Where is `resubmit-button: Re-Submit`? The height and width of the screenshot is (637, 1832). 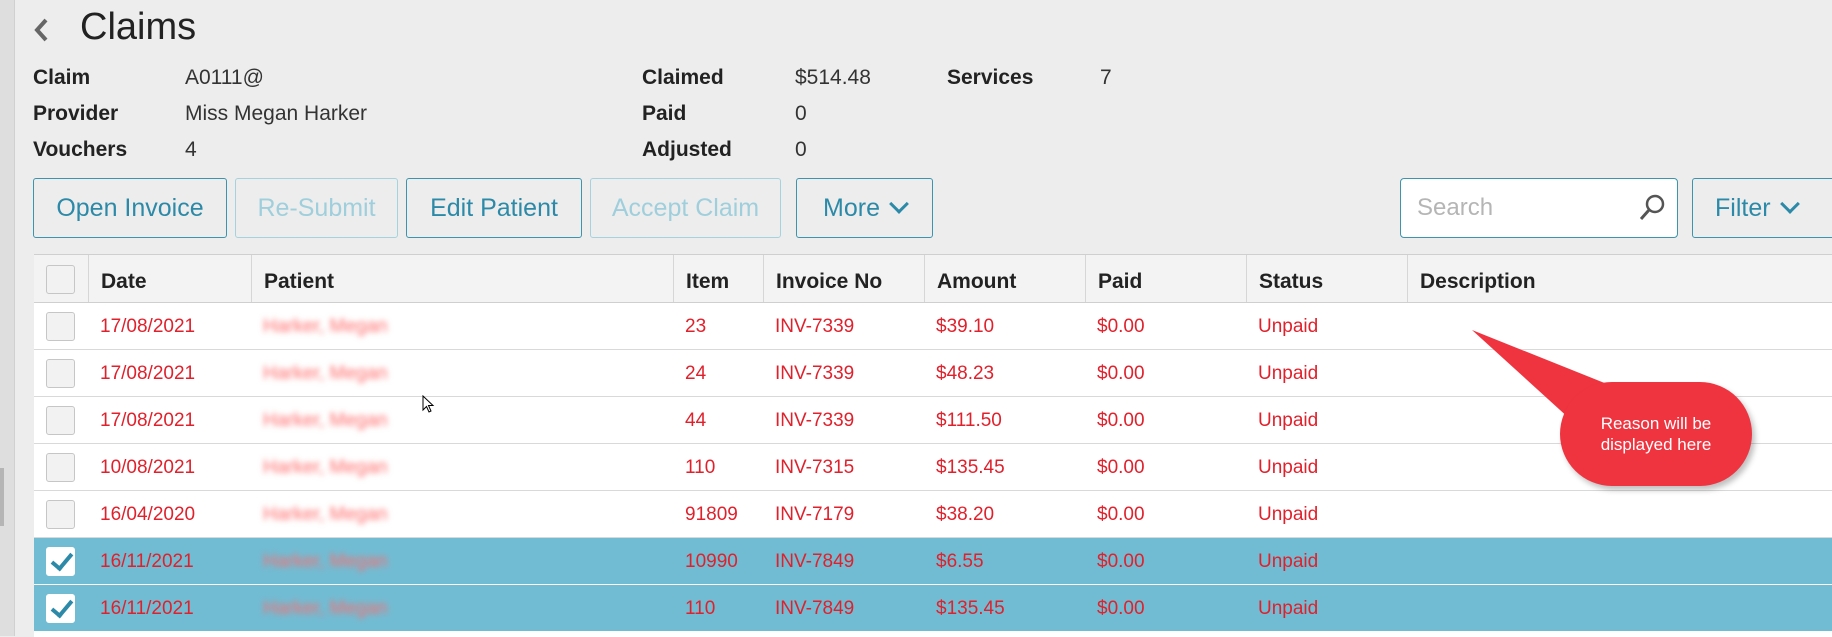 resubmit-button: Re-Submit is located at coordinates (316, 208).